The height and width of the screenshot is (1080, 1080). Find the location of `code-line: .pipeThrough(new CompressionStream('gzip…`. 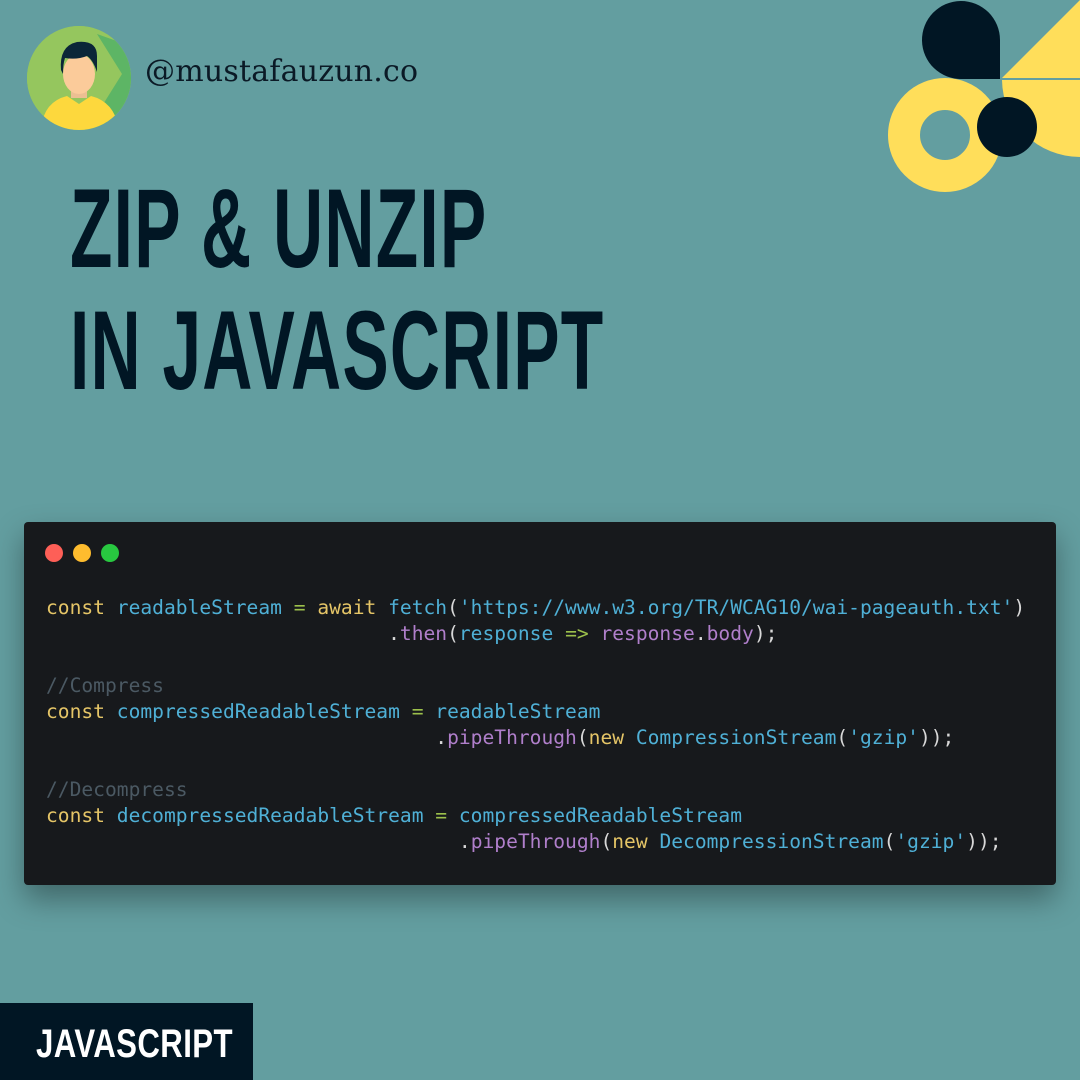

code-line: .pipeThrough(new CompressionStream('gzip… is located at coordinates (535, 738).